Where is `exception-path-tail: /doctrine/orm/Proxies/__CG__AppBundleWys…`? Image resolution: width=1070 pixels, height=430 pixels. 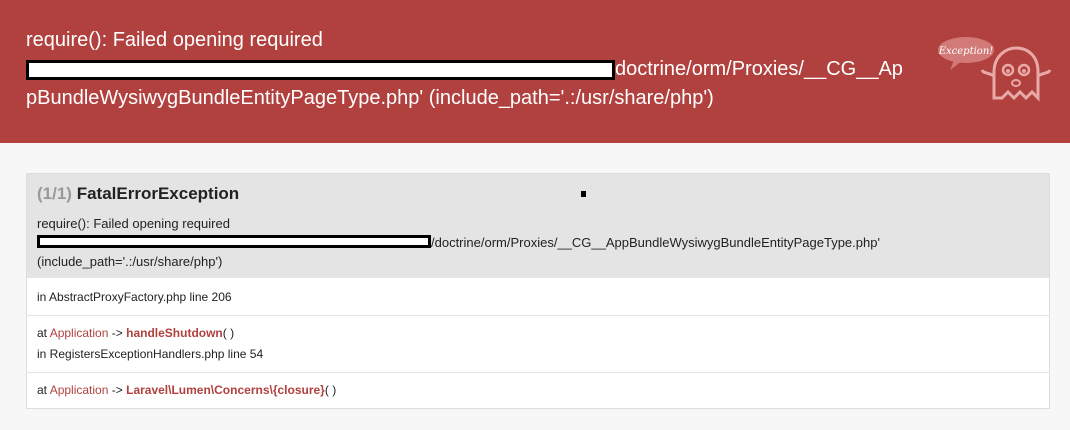
exception-path-tail: /doctrine/orm/Proxies/__CG__AppBundleWys… is located at coordinates (655, 242).